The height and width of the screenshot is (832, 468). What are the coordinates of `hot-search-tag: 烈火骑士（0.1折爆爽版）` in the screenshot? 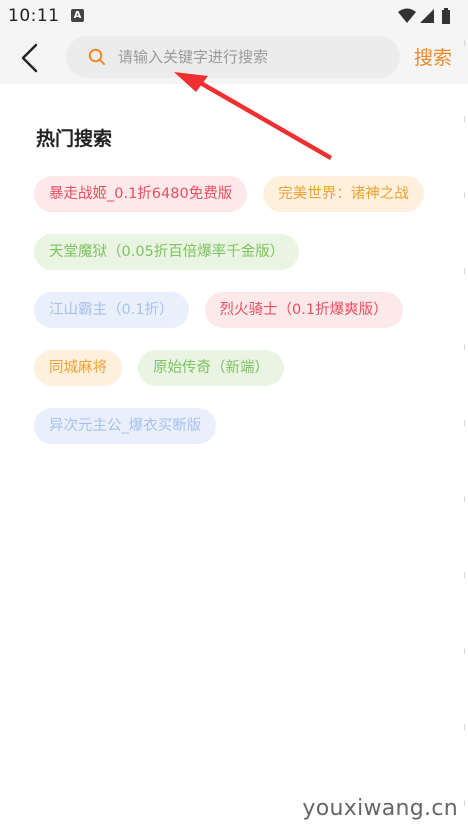 It's located at (303, 310).